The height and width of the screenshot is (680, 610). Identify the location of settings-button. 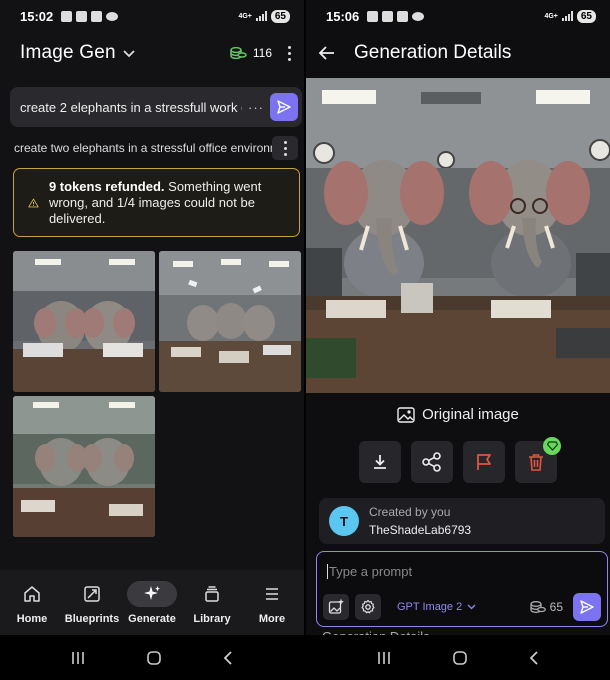
(368, 607).